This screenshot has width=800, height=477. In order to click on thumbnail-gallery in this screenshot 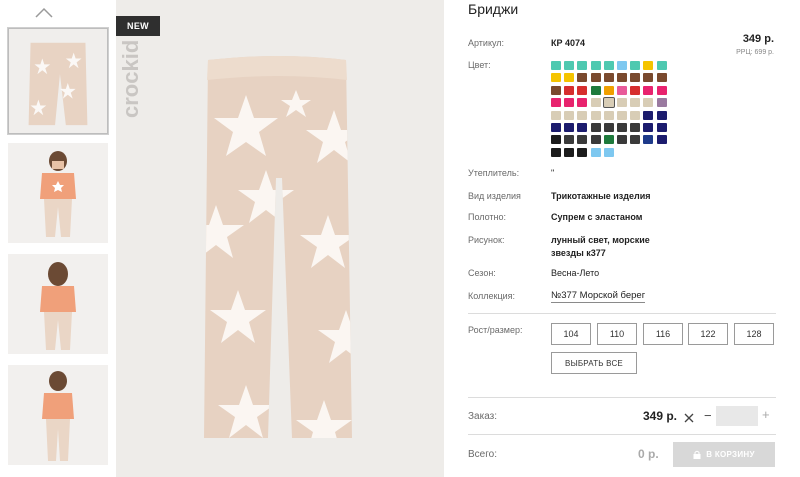, I will do `click(58, 238)`.